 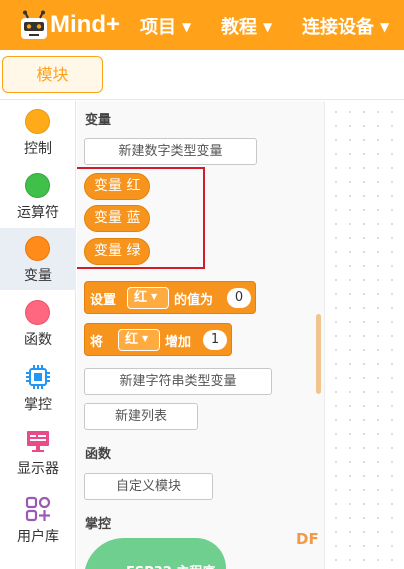 I want to click on category-user-library: 用户库, so click(x=38, y=520).